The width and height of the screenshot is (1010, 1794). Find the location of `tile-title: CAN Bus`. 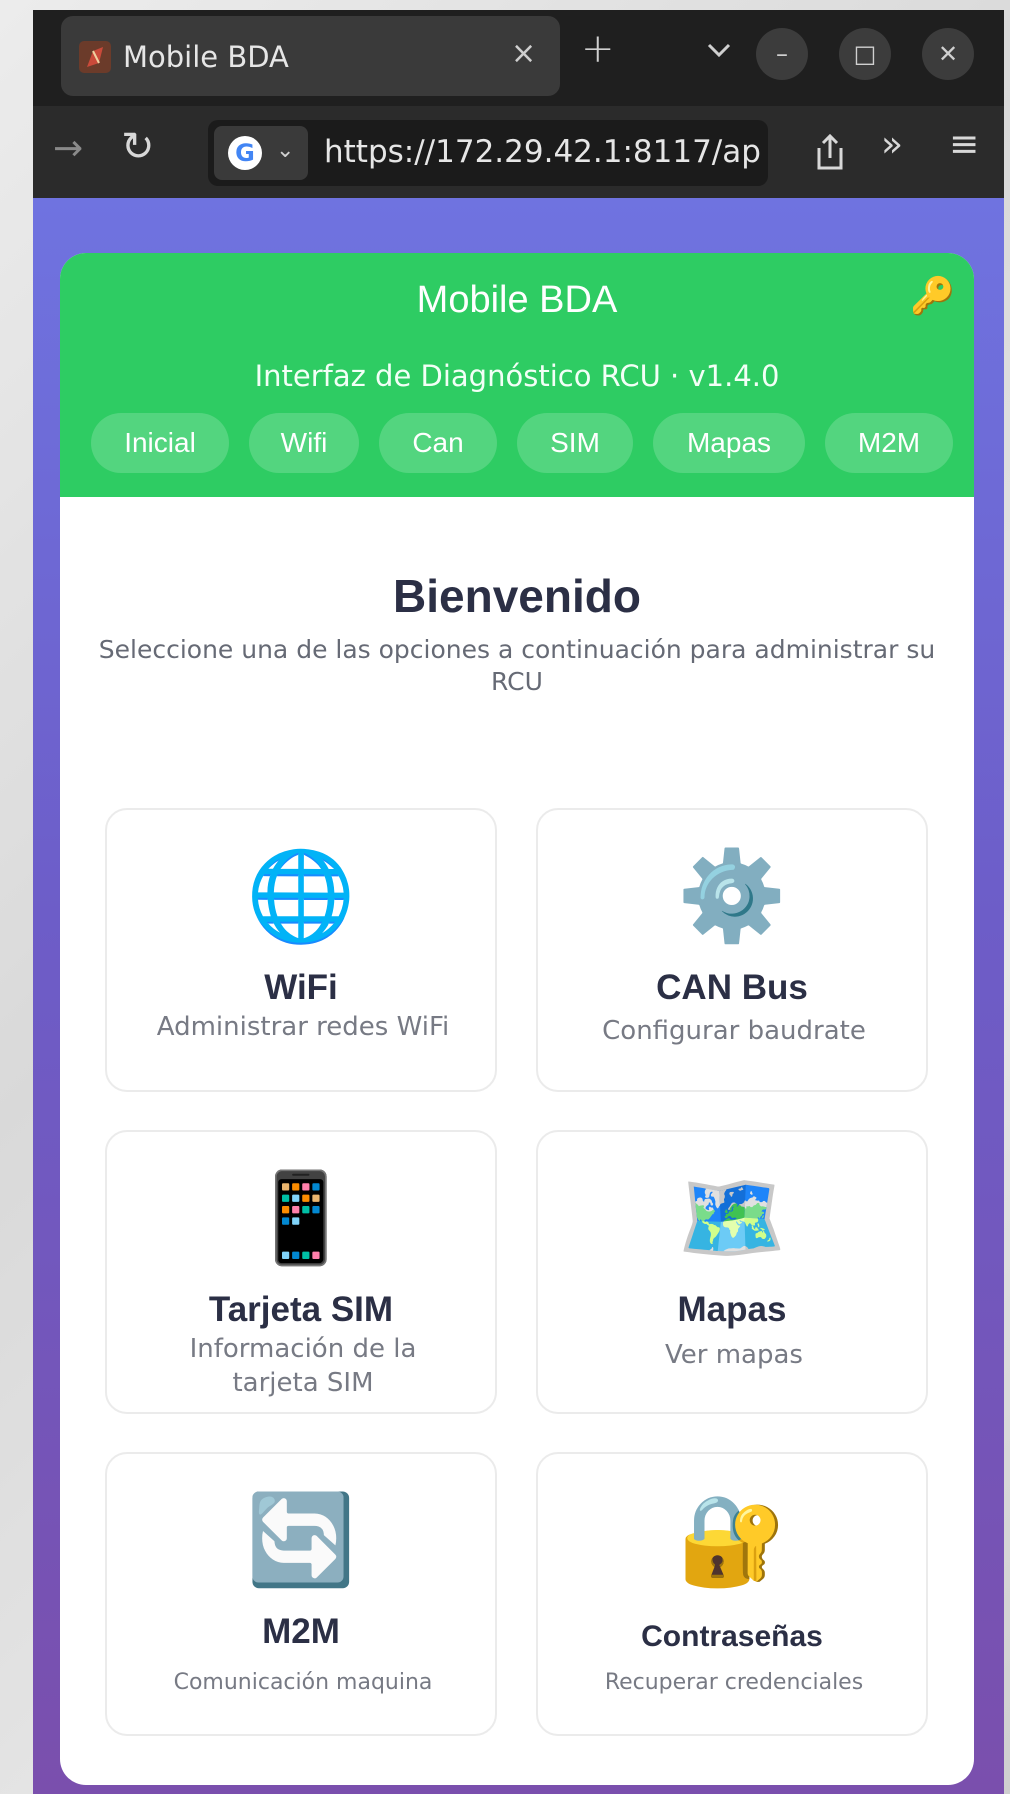

tile-title: CAN Bus is located at coordinates (732, 987).